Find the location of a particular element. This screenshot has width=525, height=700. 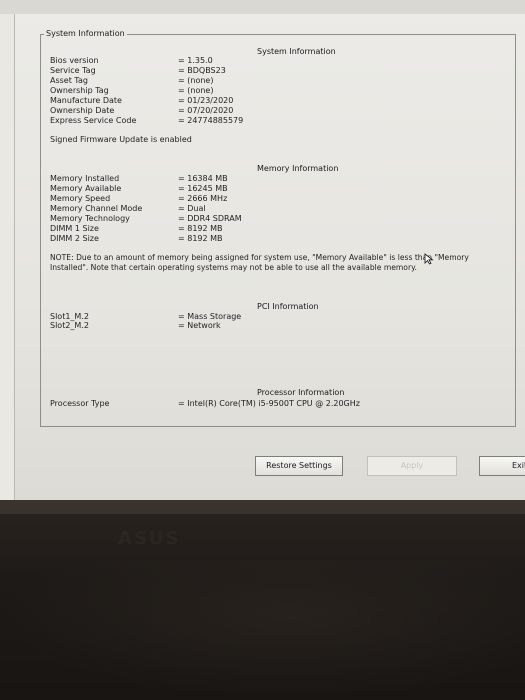

exit-button: Exit is located at coordinates (502, 466).